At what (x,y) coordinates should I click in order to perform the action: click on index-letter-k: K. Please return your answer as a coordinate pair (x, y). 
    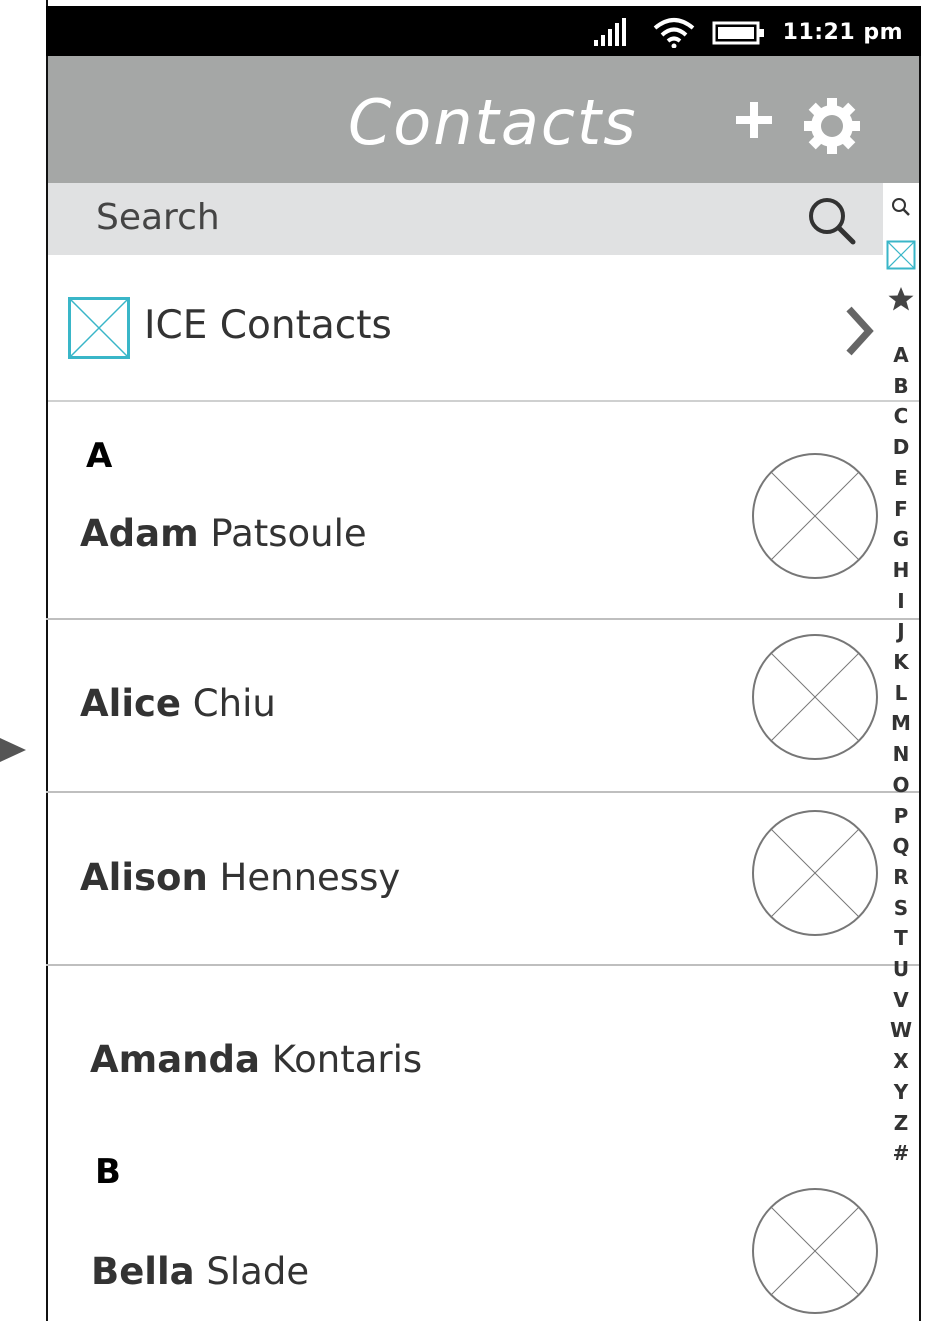
    Looking at the image, I should click on (901, 662).